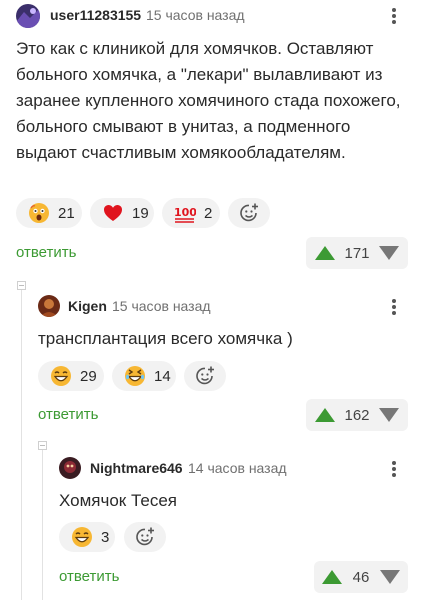 The width and height of the screenshot is (424, 600). What do you see at coordinates (208, 213) in the screenshot?
I see `reaction-count: 2` at bounding box center [208, 213].